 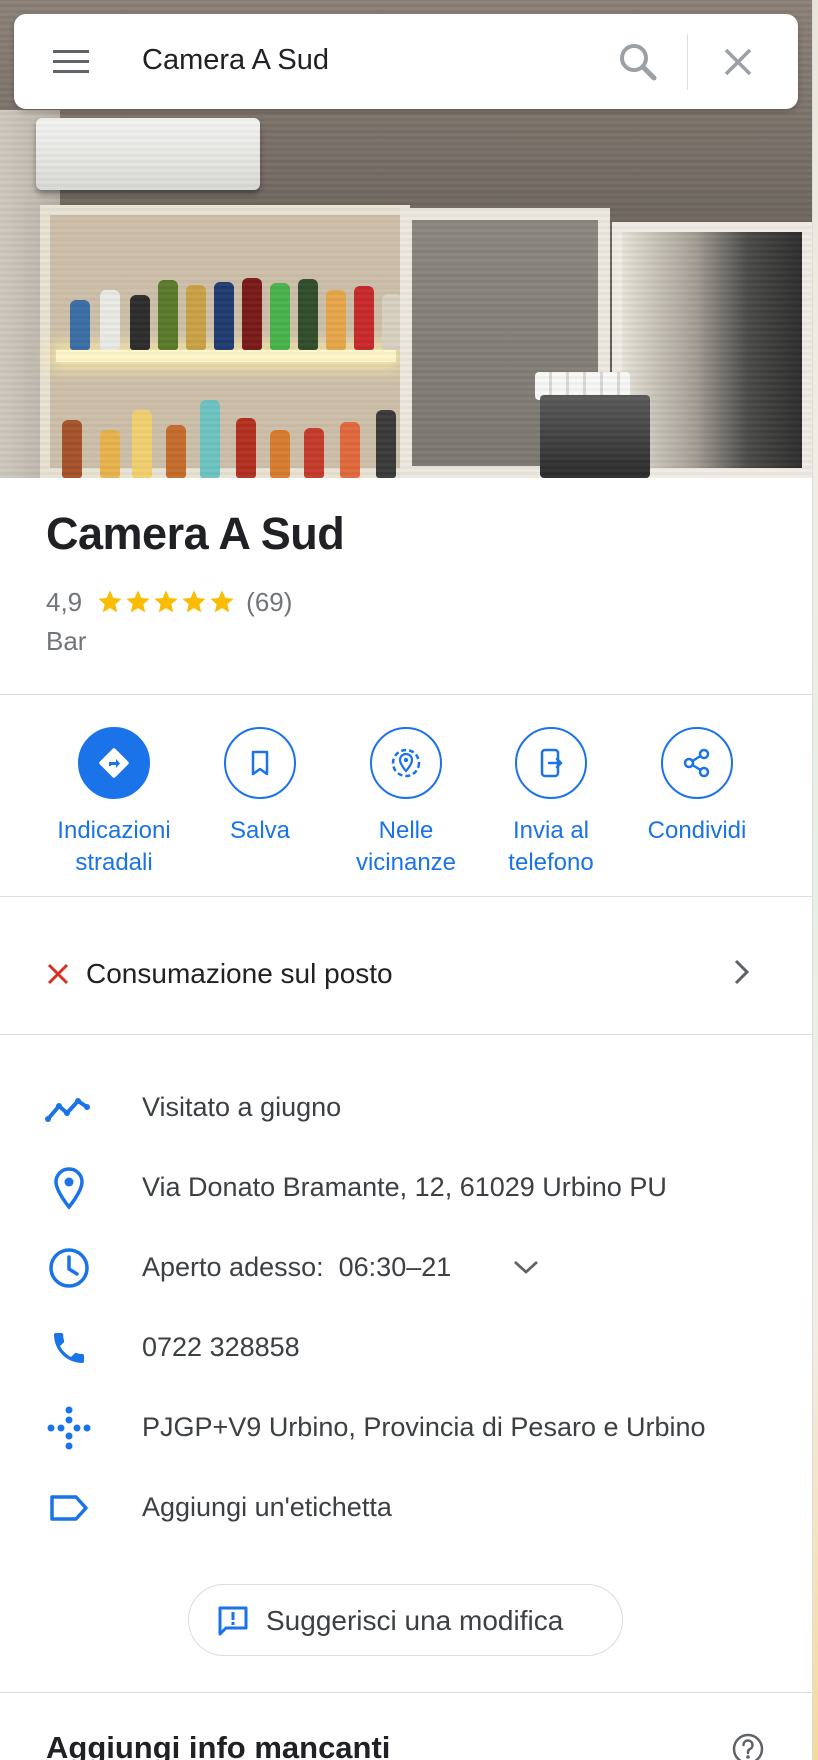 What do you see at coordinates (69, 1268) in the screenshot?
I see `clock-icon` at bounding box center [69, 1268].